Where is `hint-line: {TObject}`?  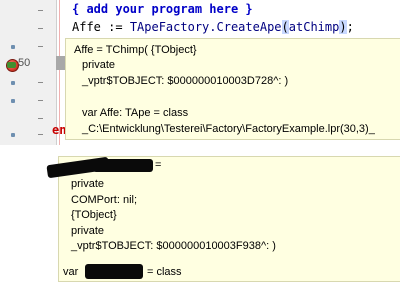
hint-line: {TObject} is located at coordinates (94, 215).